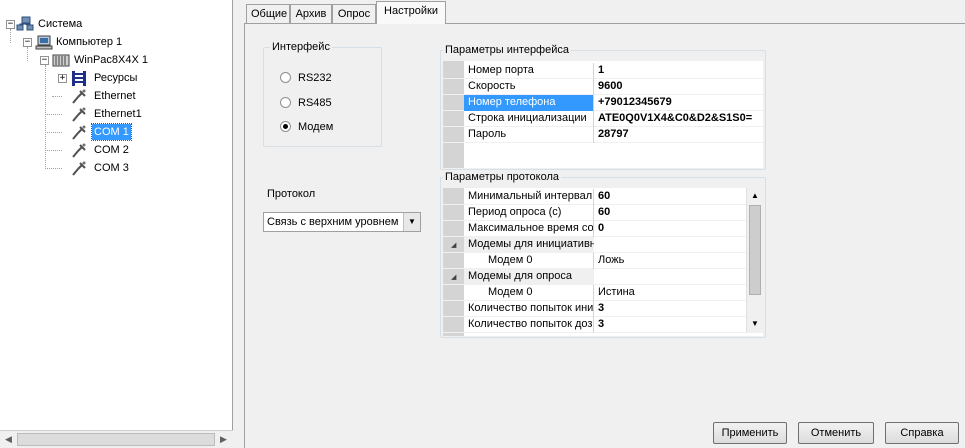  Describe the element at coordinates (411, 12) in the screenshot. I see `tab-settings: Настройки` at that location.